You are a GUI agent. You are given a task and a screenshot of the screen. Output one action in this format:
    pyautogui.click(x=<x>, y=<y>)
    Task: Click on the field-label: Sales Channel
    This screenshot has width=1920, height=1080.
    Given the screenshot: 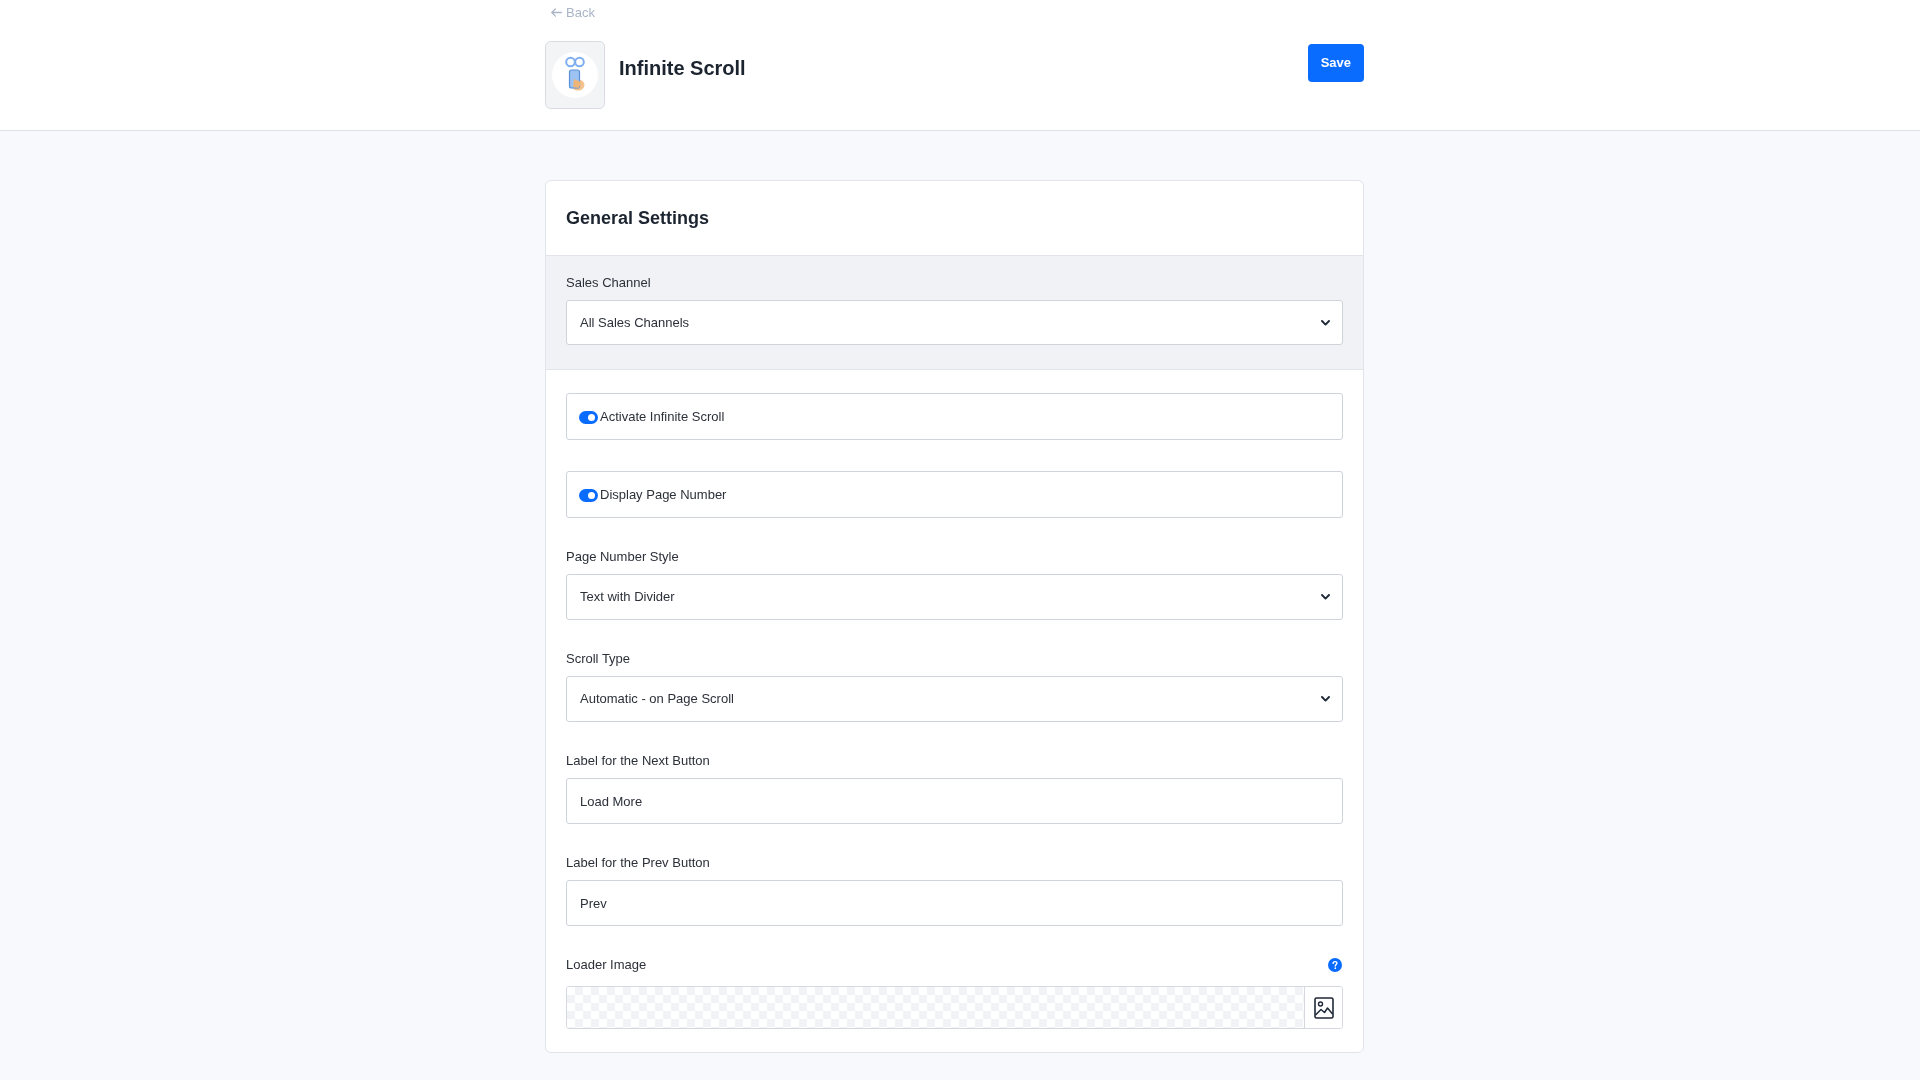 What is the action you would take?
    pyautogui.click(x=609, y=283)
    